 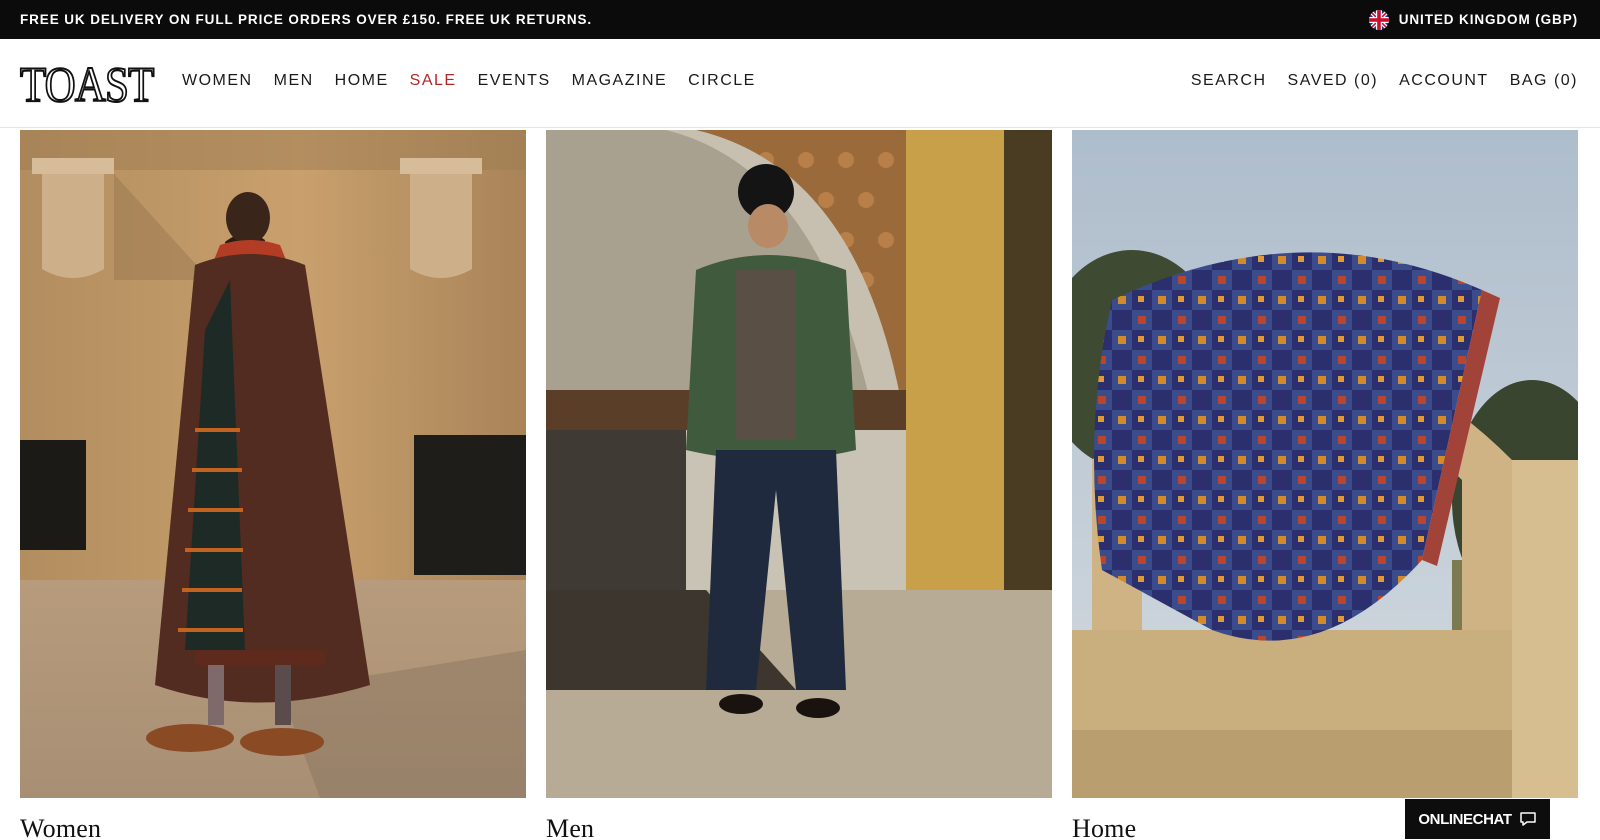 What do you see at coordinates (294, 81) in the screenshot?
I see `nav-men: MEN` at bounding box center [294, 81].